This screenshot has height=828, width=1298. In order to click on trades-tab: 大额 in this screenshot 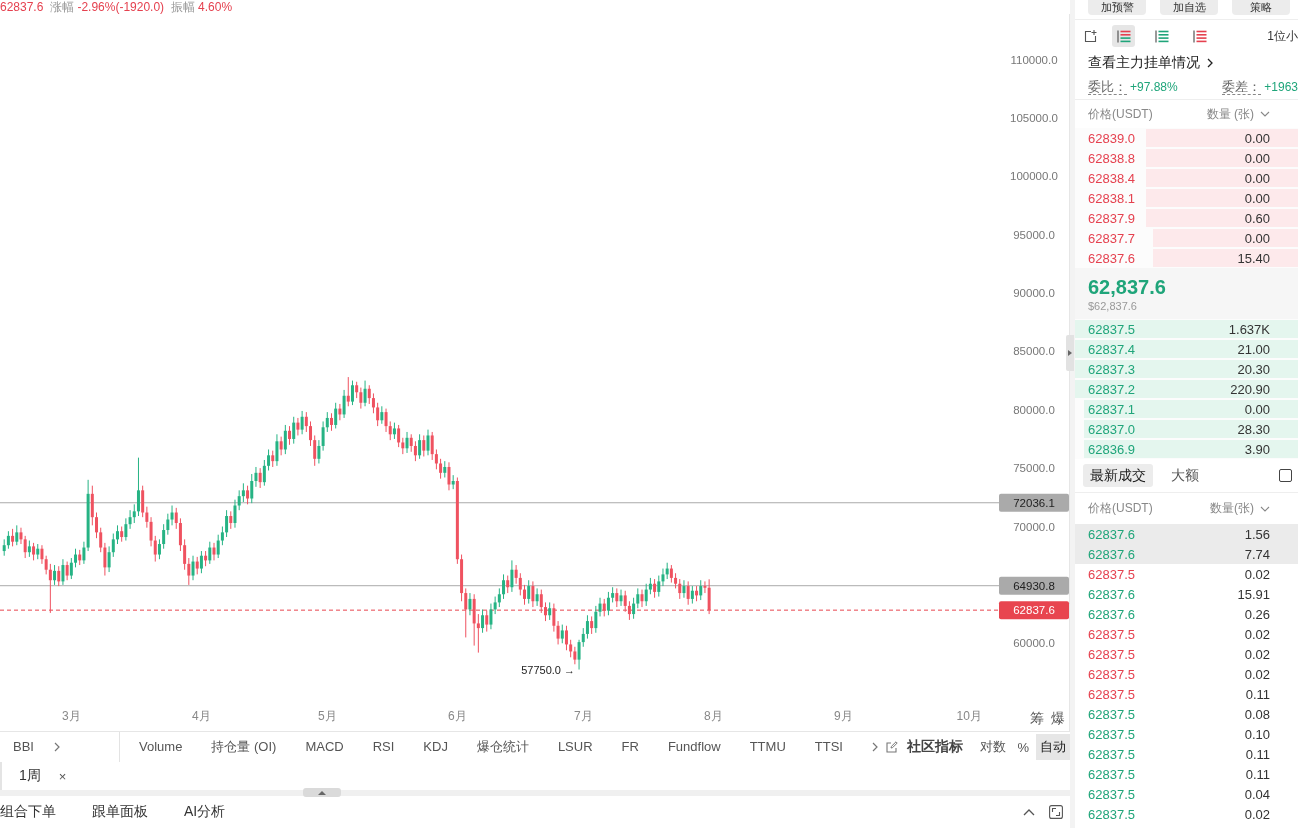, I will do `click(1185, 475)`.